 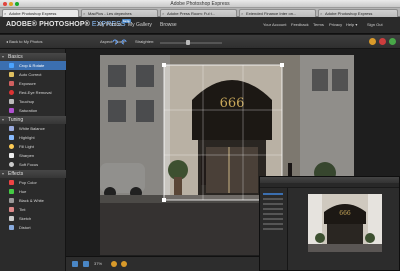 I want to click on tool-hue: Hue, so click(x=33, y=191).